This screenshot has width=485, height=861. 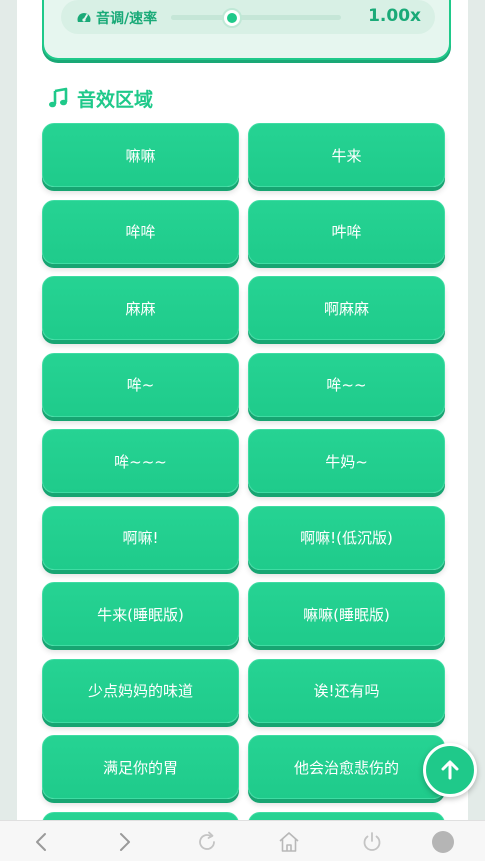 I want to click on sound-button: 满足你的胃, so click(x=140, y=767).